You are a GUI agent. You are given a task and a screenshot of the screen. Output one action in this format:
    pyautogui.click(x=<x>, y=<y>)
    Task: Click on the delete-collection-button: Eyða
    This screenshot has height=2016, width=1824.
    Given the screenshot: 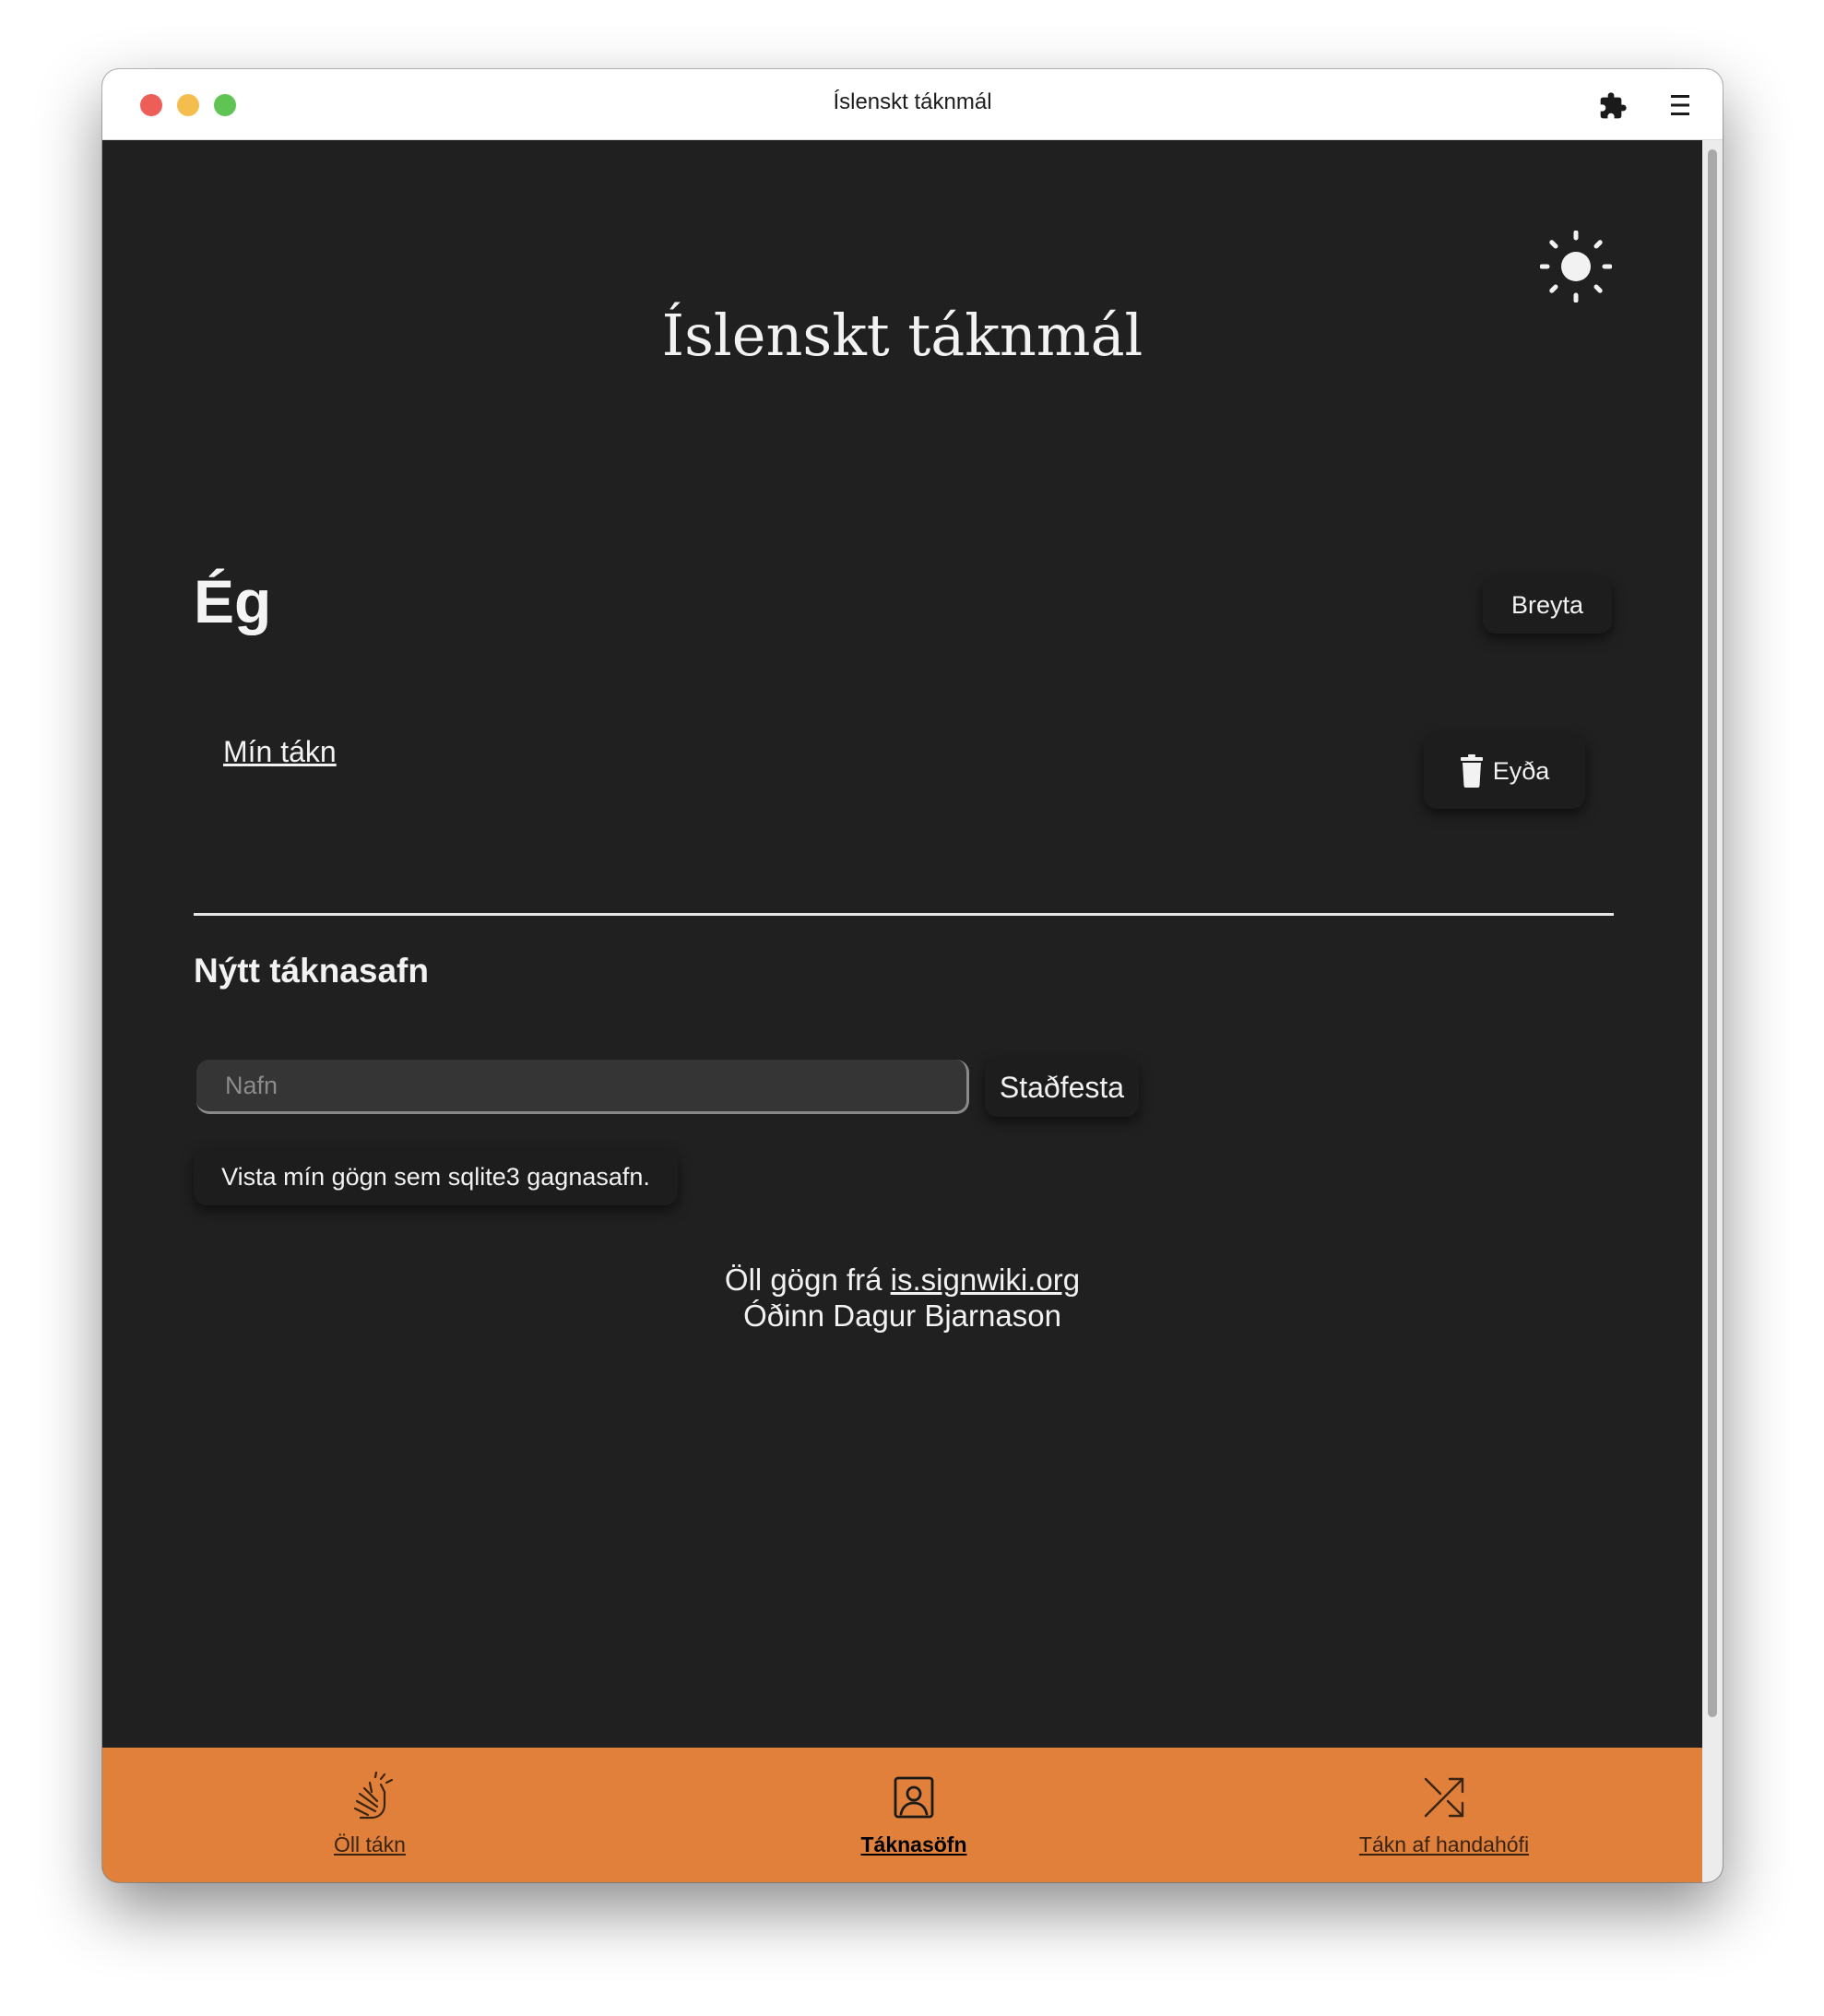 What is the action you would take?
    pyautogui.click(x=1504, y=771)
    